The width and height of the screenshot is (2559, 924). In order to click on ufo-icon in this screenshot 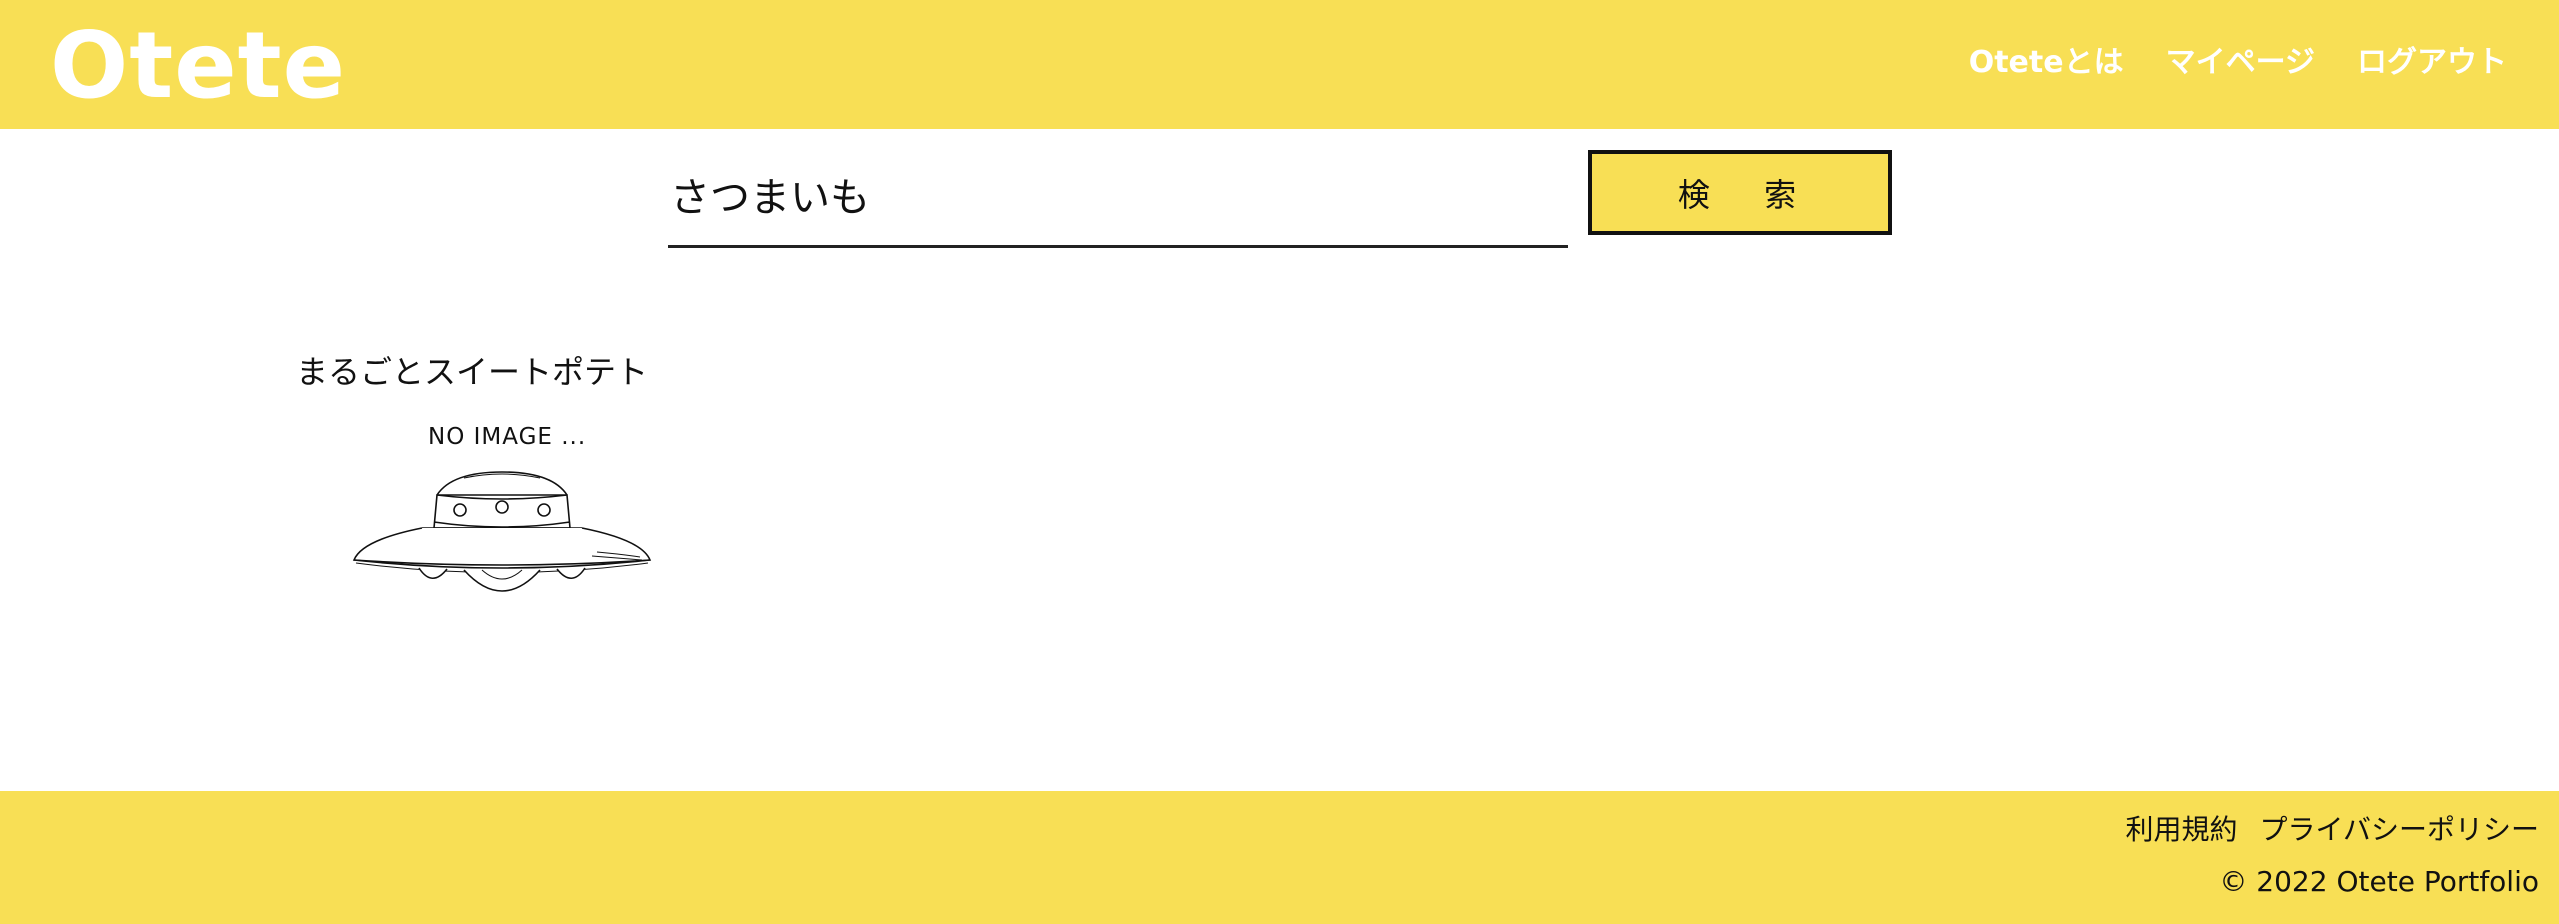, I will do `click(502, 531)`.